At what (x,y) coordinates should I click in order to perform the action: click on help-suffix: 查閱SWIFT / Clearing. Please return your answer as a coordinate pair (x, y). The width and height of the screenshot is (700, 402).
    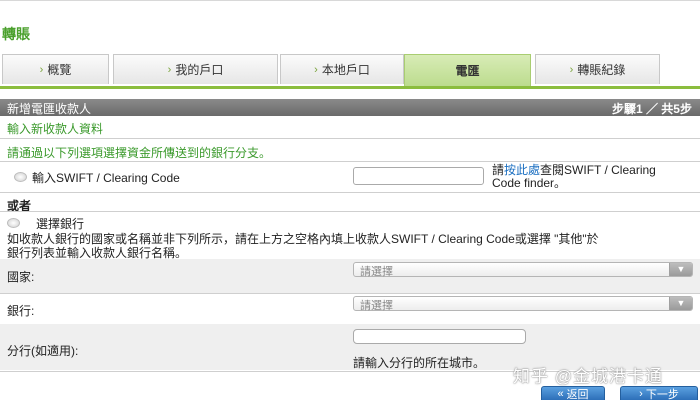
    Looking at the image, I should click on (598, 170).